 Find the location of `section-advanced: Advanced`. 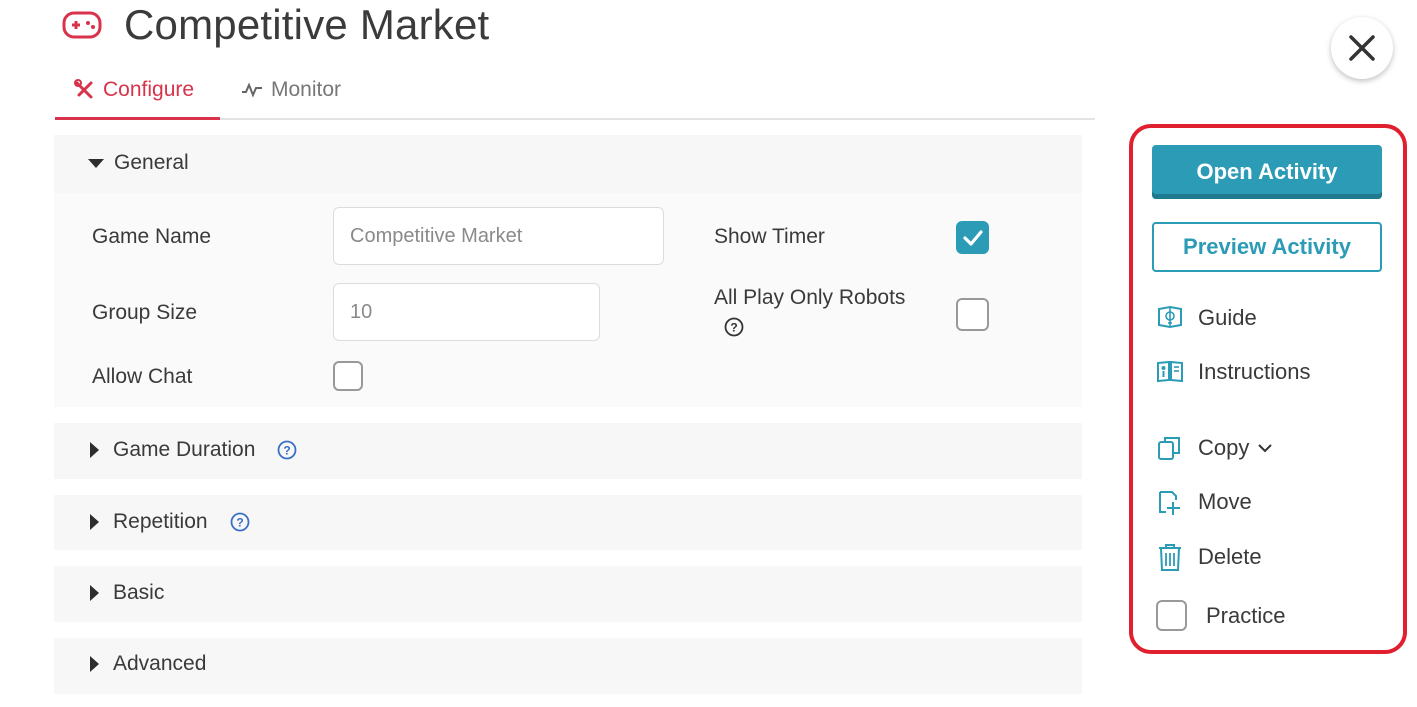

section-advanced: Advanced is located at coordinates (568, 666).